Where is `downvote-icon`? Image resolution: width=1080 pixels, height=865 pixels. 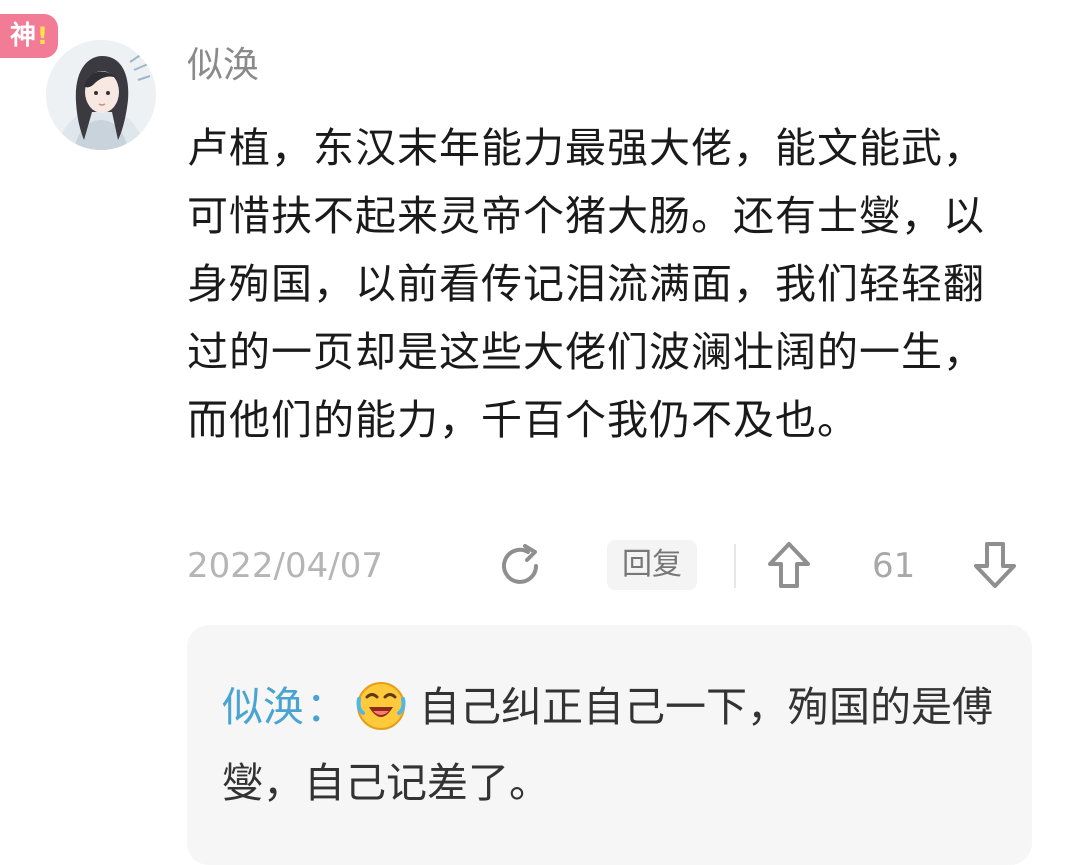
downvote-icon is located at coordinates (995, 565).